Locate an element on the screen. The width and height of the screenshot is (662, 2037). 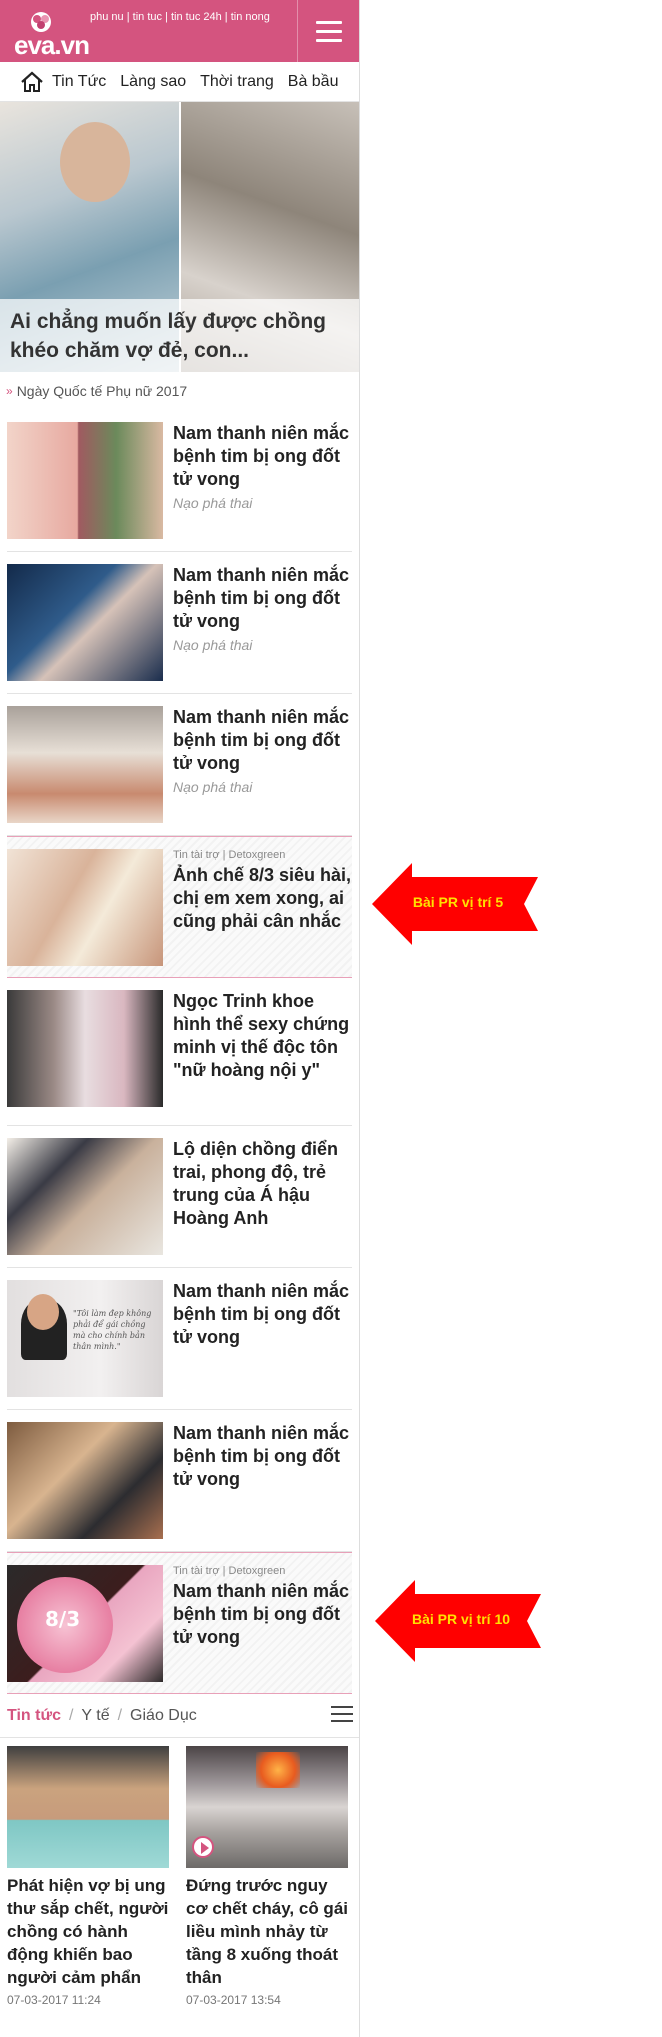
callout-label: Bài PR vị trí 10 is located at coordinates (461, 1619).